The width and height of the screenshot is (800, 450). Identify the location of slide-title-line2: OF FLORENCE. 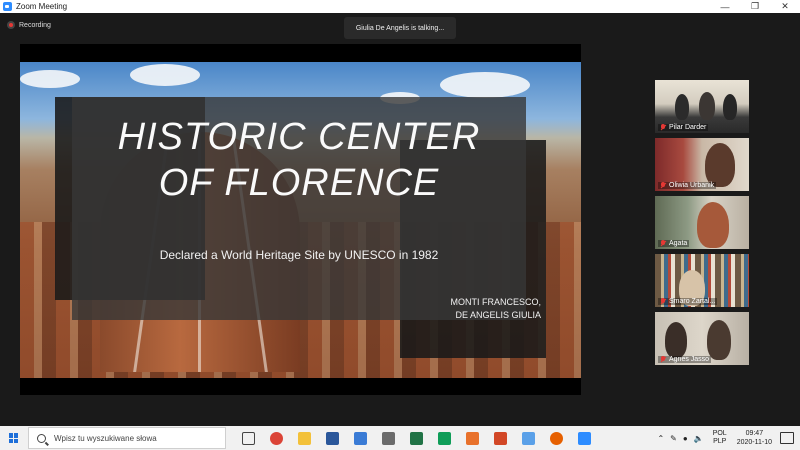
(299, 183).